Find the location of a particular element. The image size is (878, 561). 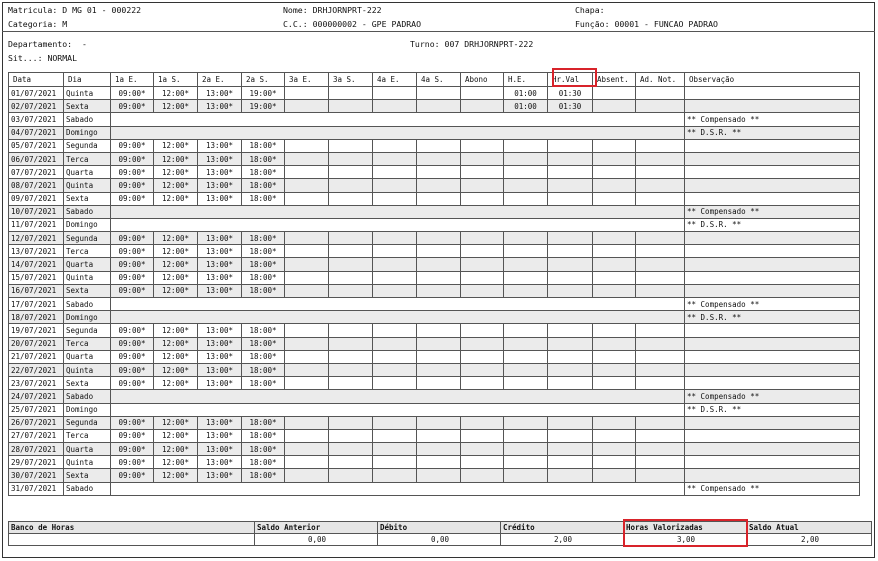

table-row: 09/07/2021 Sexta 09:00* 12:00* 13:00* 18:00* is located at coordinates (434, 198).